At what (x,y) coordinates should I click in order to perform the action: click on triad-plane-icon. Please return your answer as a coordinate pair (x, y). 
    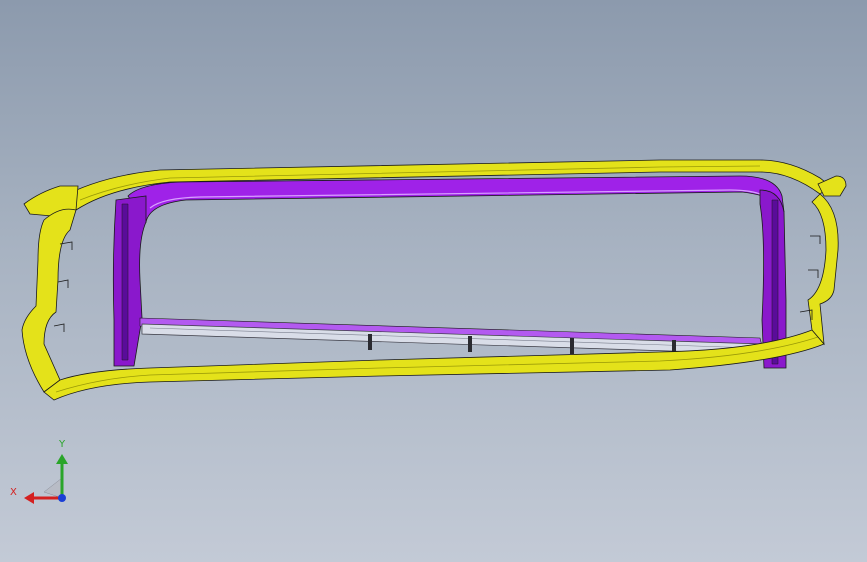
    Looking at the image, I should click on (53, 488).